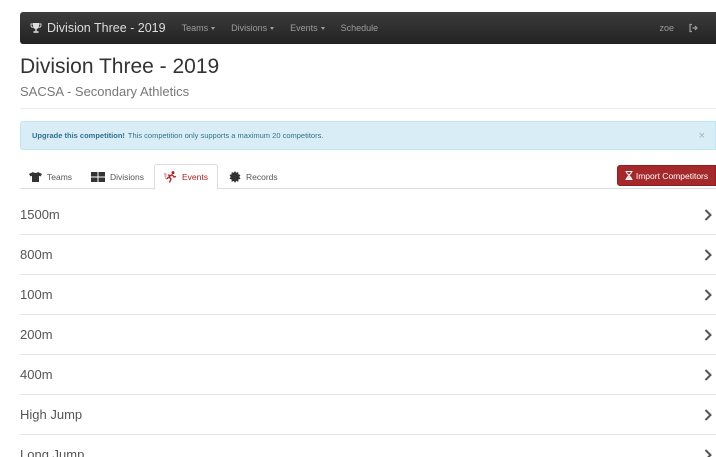 Image resolution: width=716 pixels, height=457 pixels. What do you see at coordinates (368, 375) in the screenshot?
I see `event-row-400m: 400m` at bounding box center [368, 375].